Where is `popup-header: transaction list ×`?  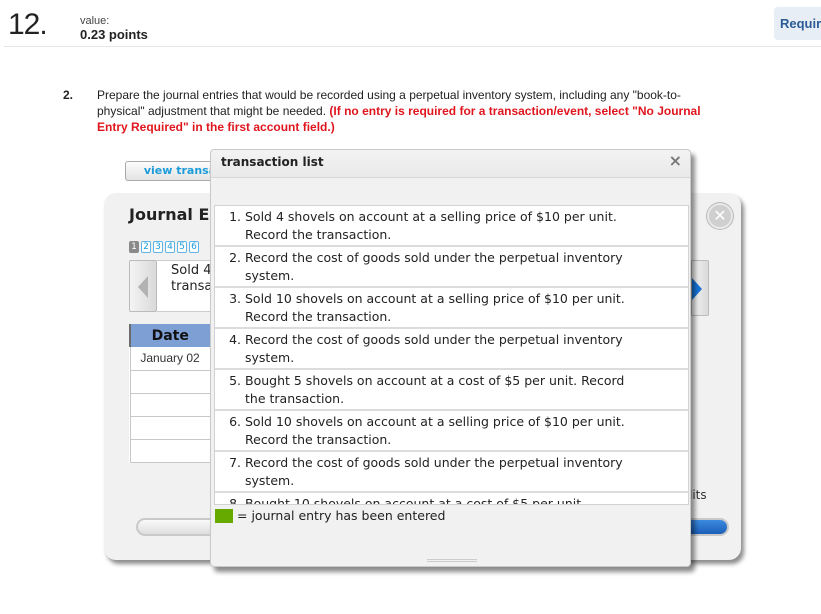 popup-header: transaction list × is located at coordinates (450, 164).